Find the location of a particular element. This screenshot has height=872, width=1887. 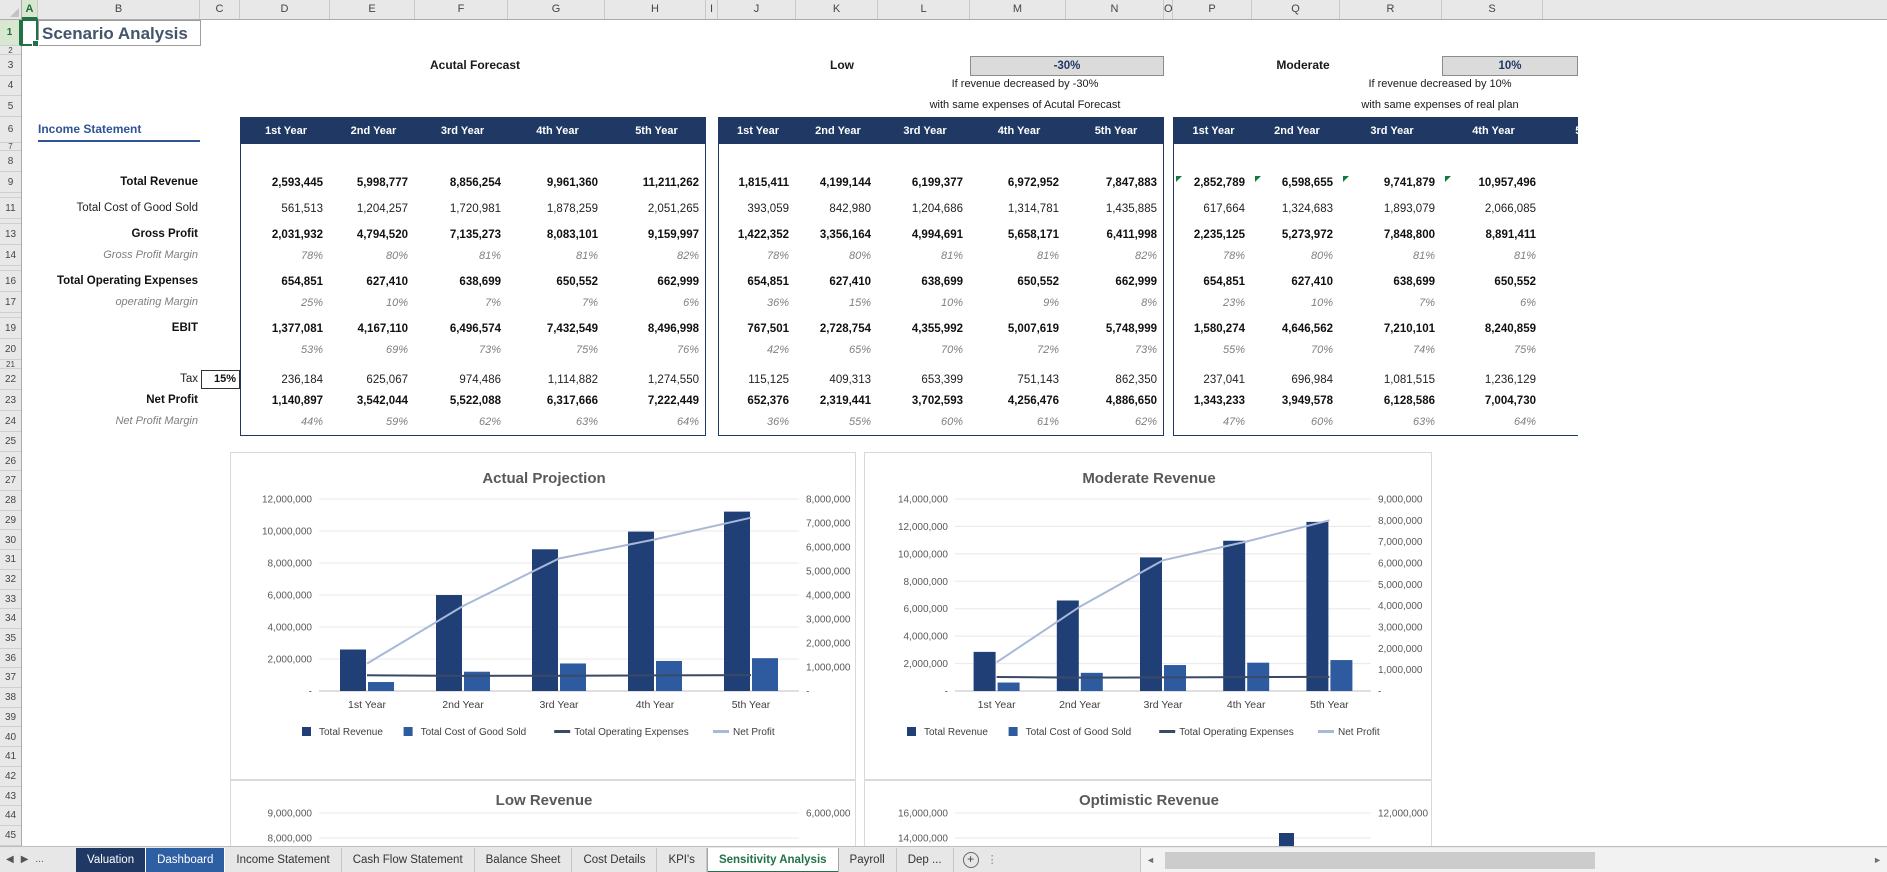

row-label-net-profit-margin: Net Profit Margin is located at coordinates (114, 421).